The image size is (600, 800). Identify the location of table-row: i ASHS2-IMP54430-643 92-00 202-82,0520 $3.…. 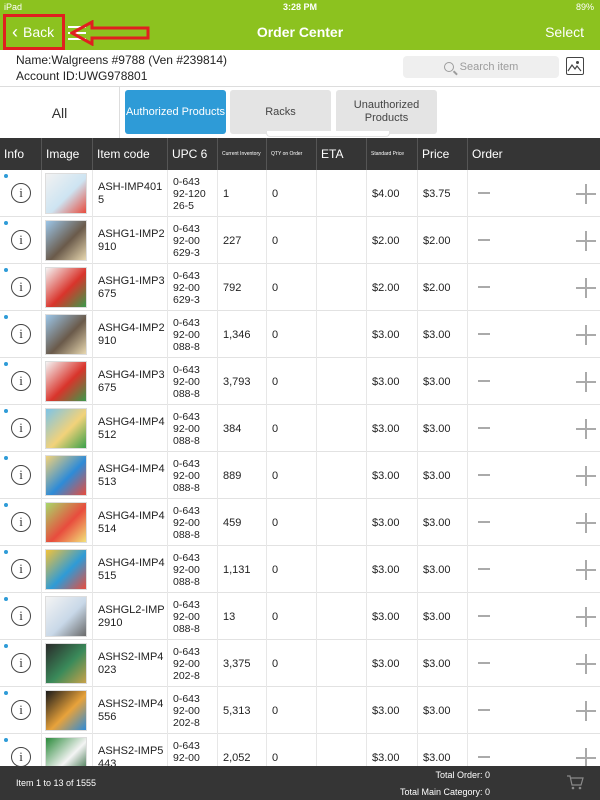
(300, 750).